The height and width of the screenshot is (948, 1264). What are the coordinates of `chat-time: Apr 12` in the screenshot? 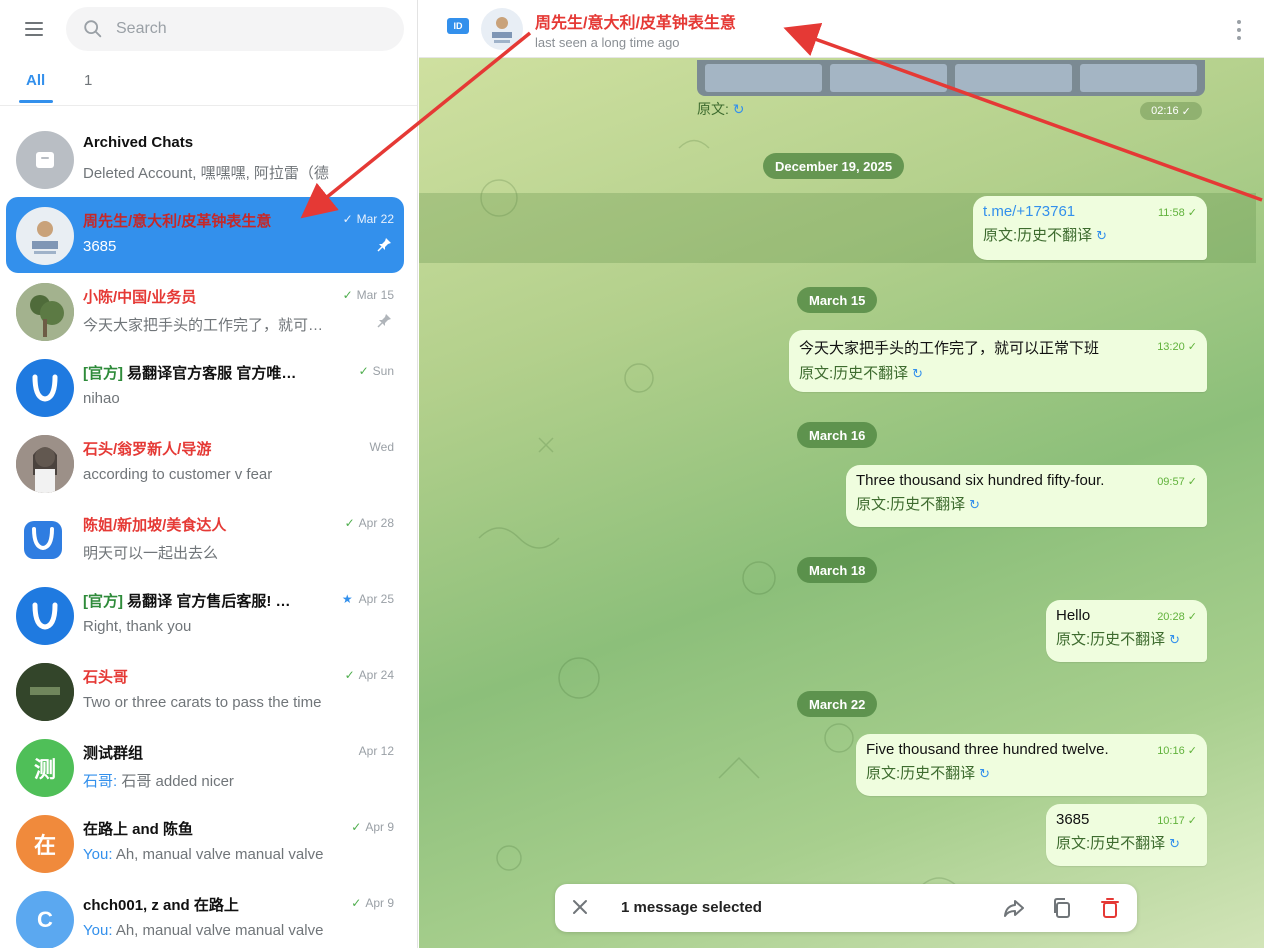 It's located at (376, 751).